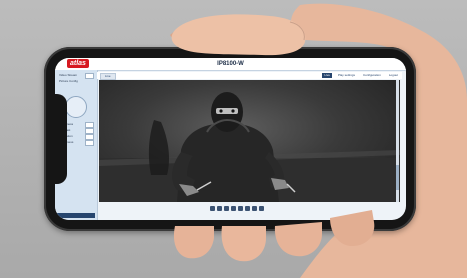 The width and height of the screenshot is (467, 278). I want to click on sidebar-item-picture-config: Picture Config, so click(68, 81).